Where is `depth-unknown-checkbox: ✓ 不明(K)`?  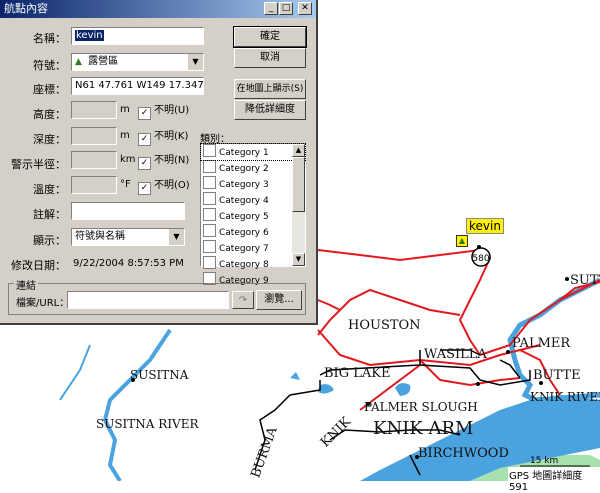
depth-unknown-checkbox: ✓ 不明(K) is located at coordinates (163, 138).